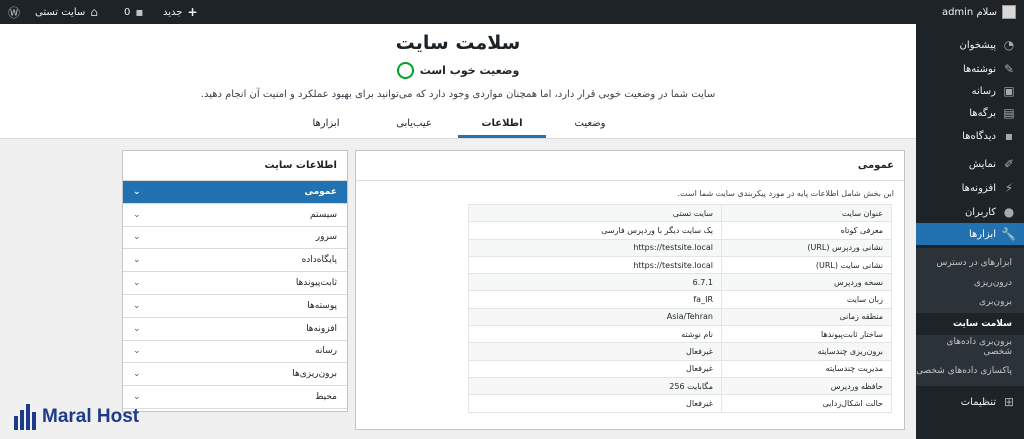 The width and height of the screenshot is (1024, 439). What do you see at coordinates (1009, 69) in the screenshot?
I see `pin-icon: ✎` at bounding box center [1009, 69].